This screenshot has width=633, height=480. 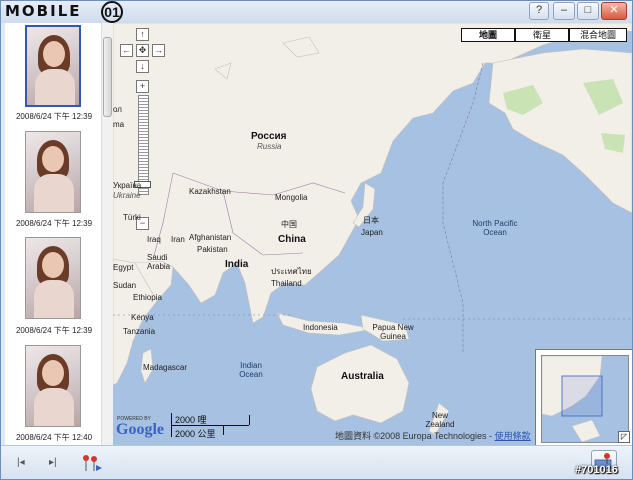 What do you see at coordinates (119, 124) in the screenshot?
I see `label-edge-2: ma` at bounding box center [119, 124].